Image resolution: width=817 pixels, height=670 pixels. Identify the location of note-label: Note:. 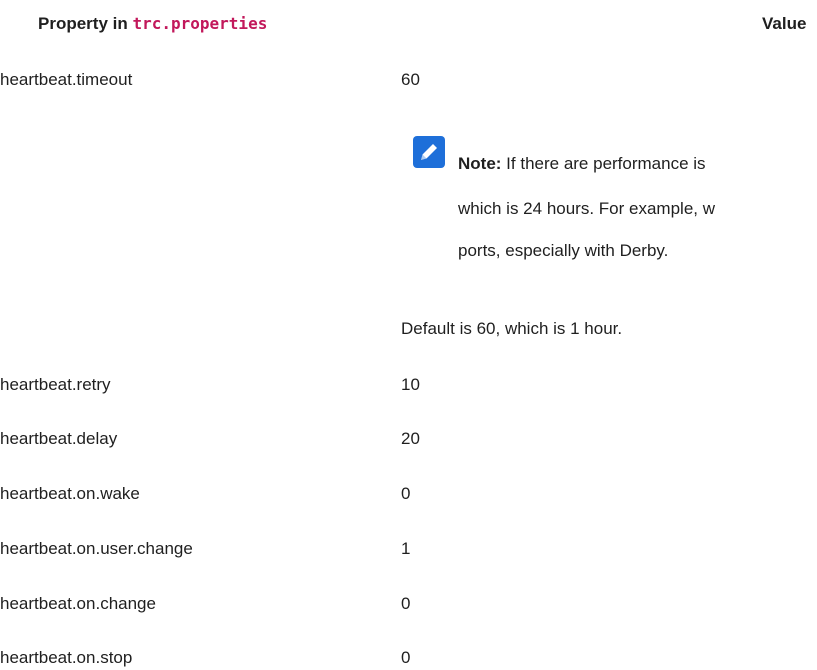
(480, 163).